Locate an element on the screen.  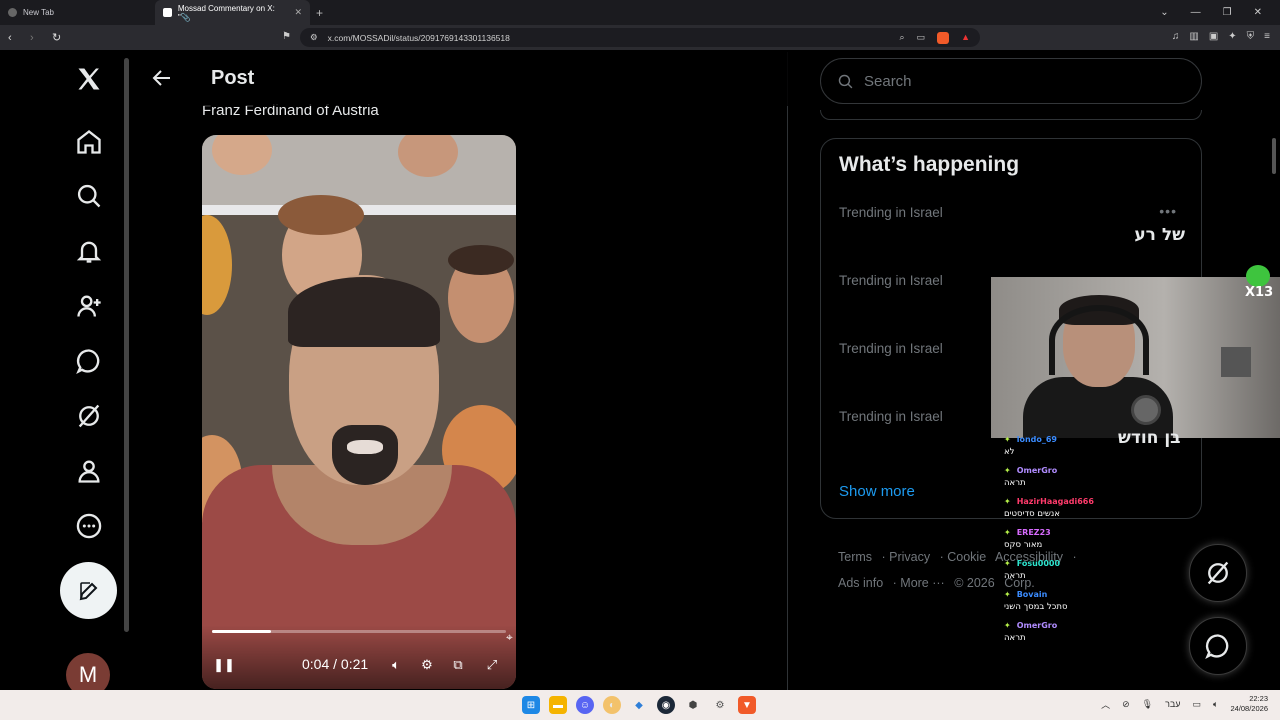
input-language: עבר is located at coordinates (1172, 704).